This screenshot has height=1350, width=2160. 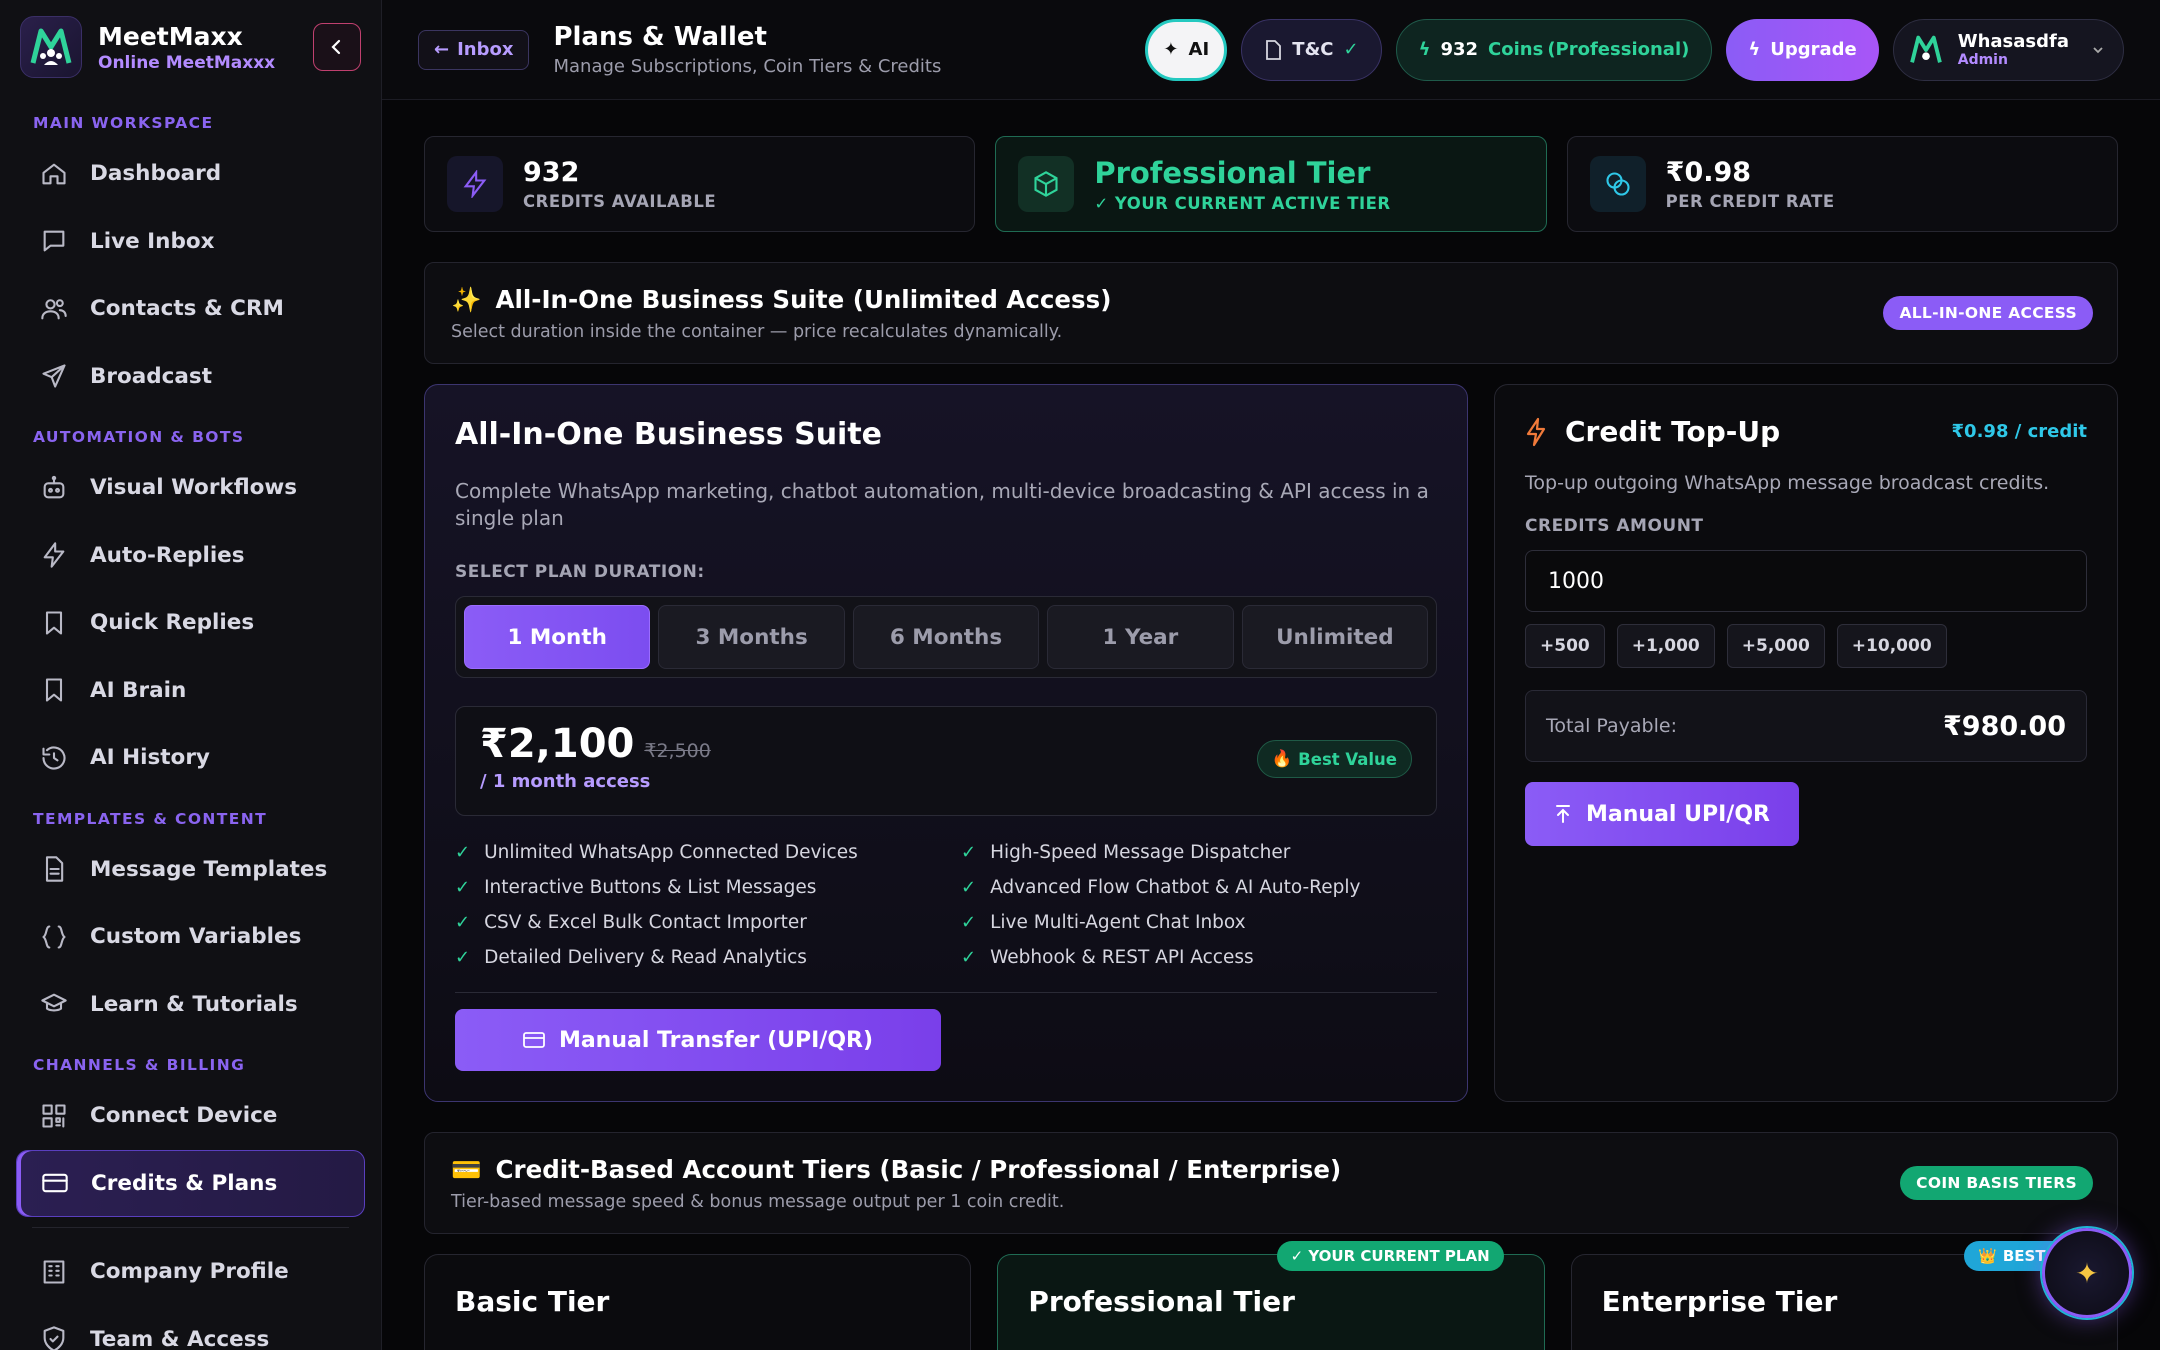 What do you see at coordinates (190, 1183) in the screenshot?
I see `sidebar-item-credits-plans: Credits & Plans` at bounding box center [190, 1183].